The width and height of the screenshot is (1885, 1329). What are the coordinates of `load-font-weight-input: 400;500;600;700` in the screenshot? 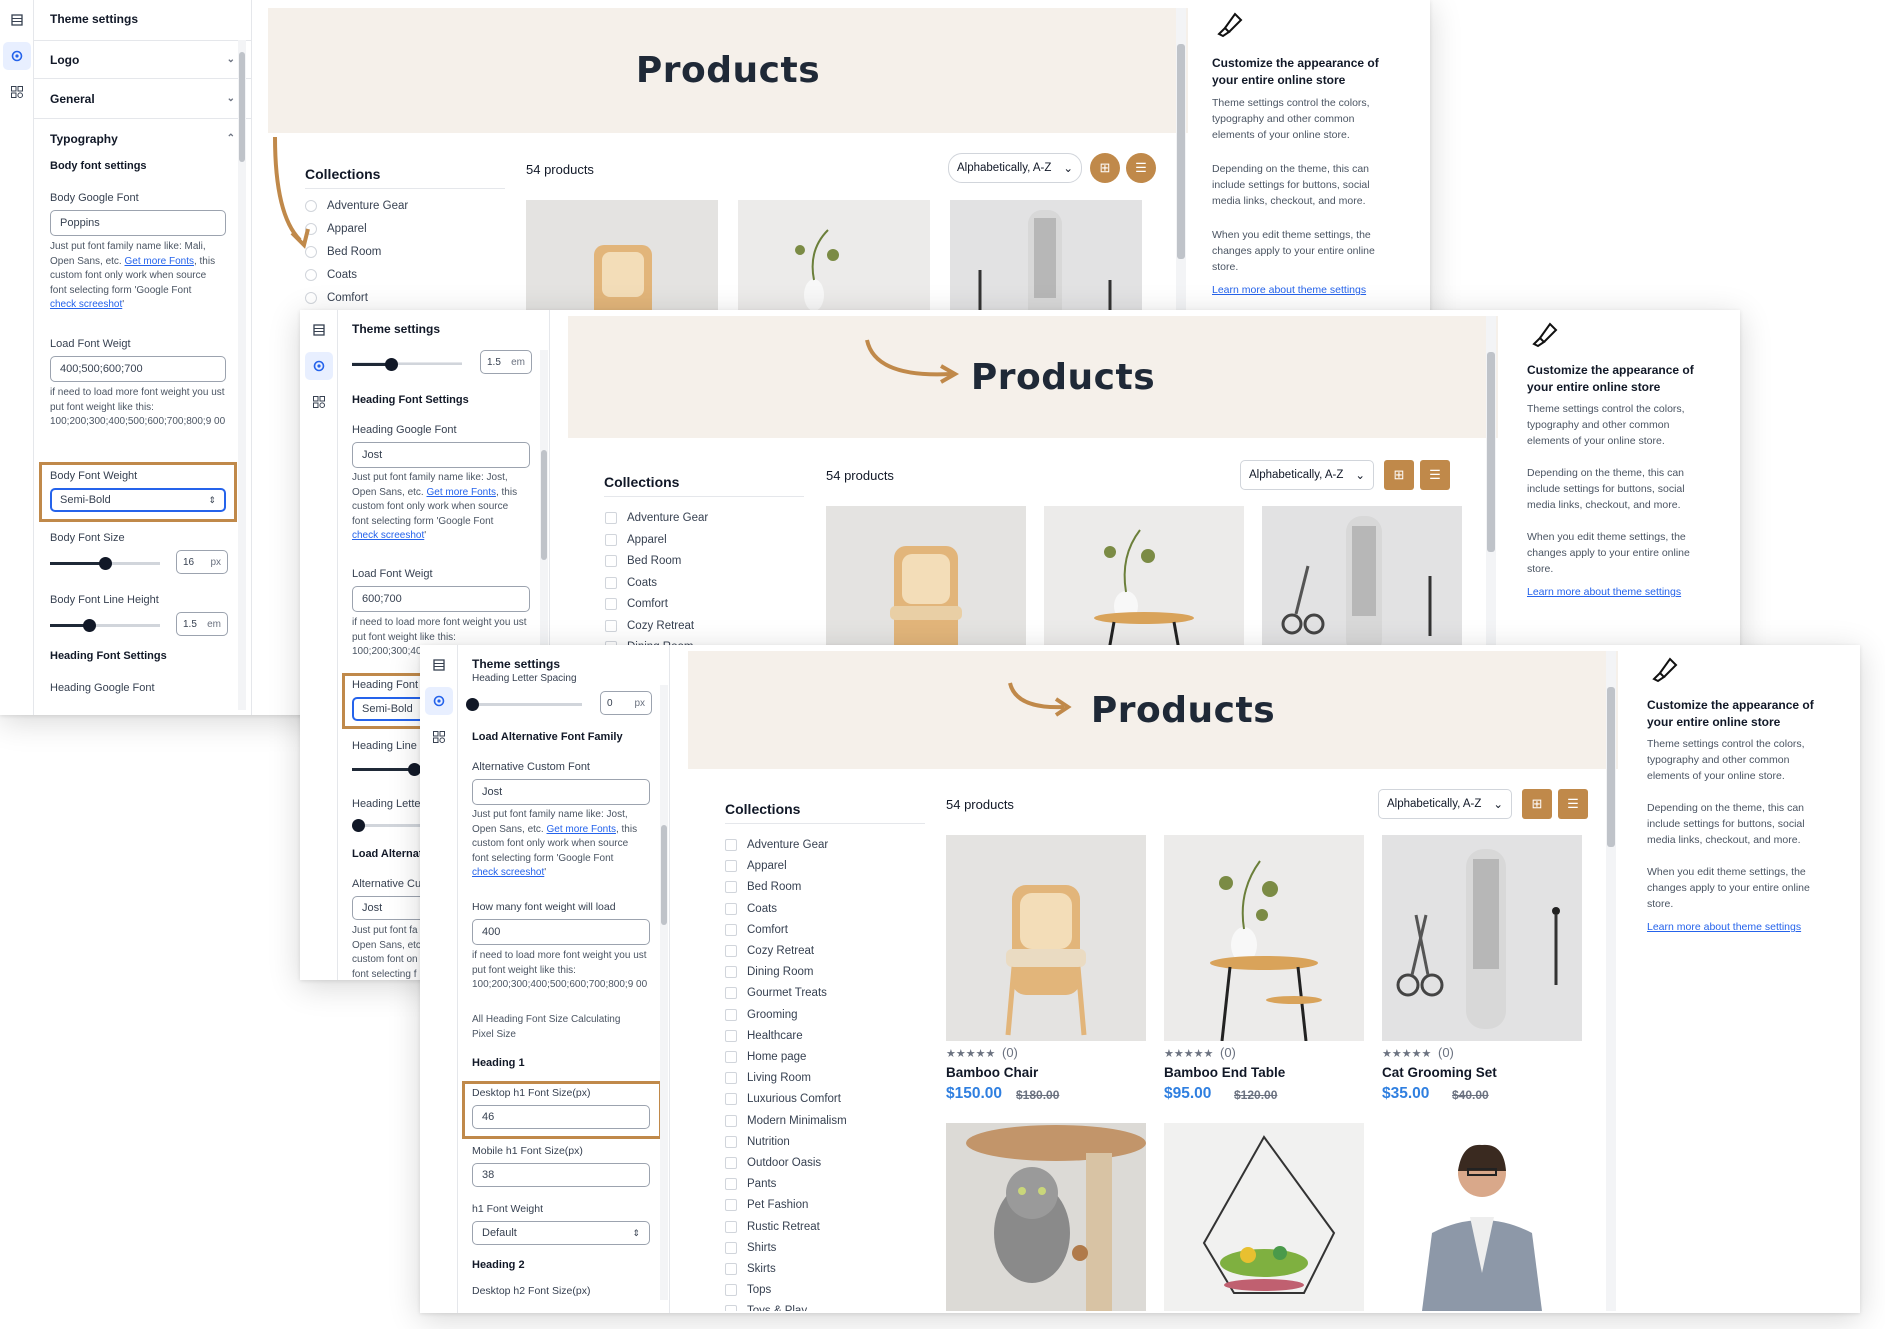 It's located at (138, 369).